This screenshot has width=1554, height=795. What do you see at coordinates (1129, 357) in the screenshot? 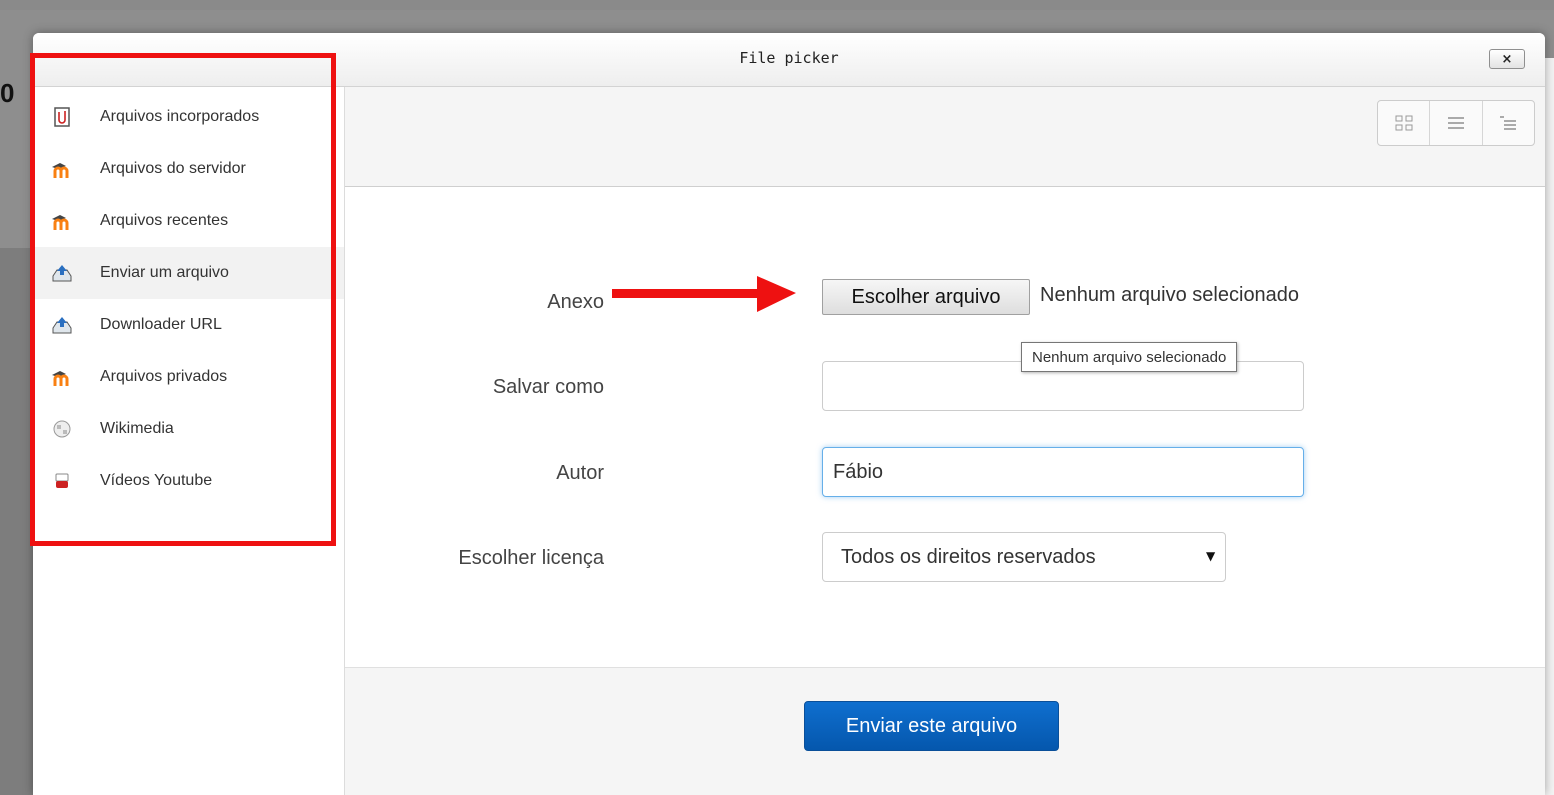
I see `file-tooltip: Nenhum arquivo selecionado` at bounding box center [1129, 357].